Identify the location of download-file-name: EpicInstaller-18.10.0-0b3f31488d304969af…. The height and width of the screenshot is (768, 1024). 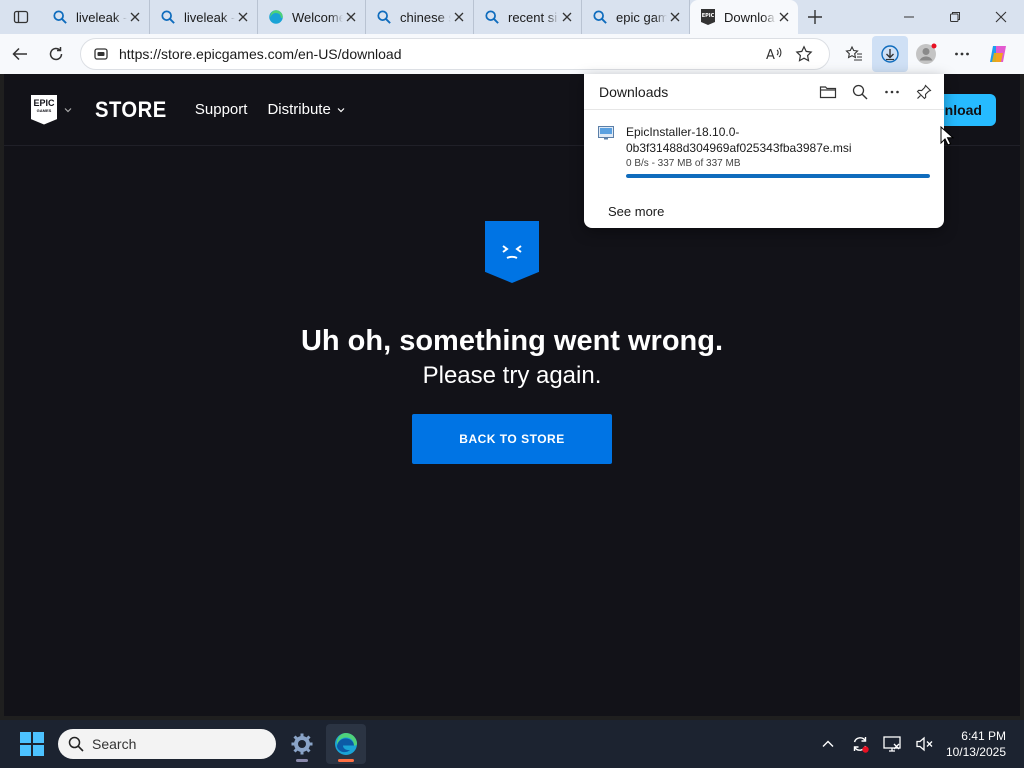
(778, 140).